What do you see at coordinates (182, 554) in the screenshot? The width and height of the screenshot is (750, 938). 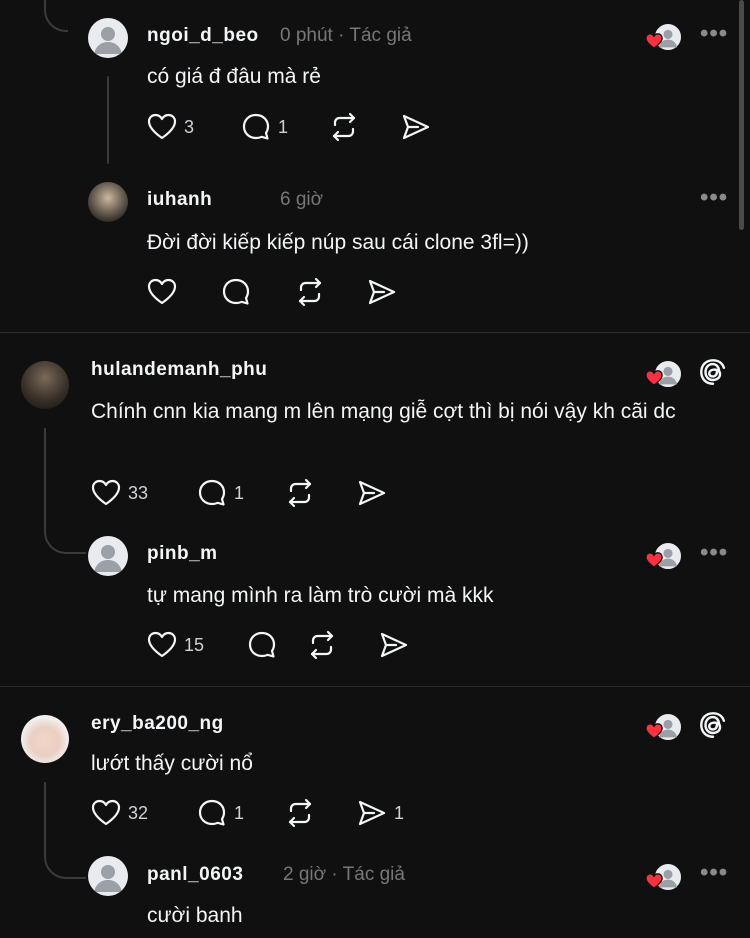 I see `username: pinb_m` at bounding box center [182, 554].